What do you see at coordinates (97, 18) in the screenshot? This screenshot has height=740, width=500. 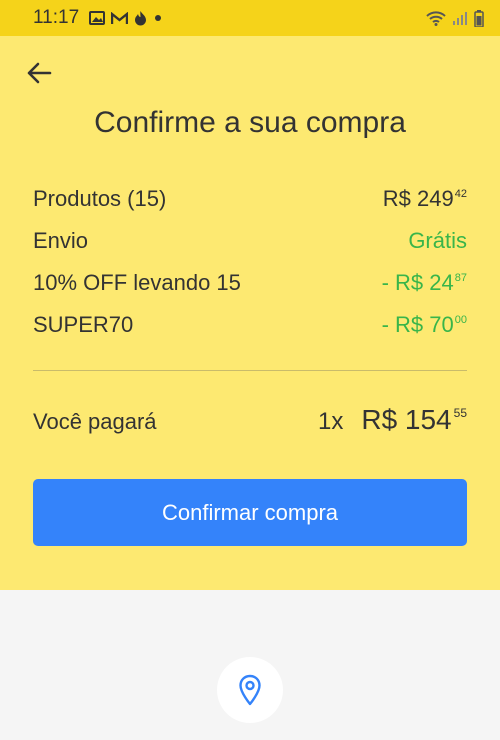 I see `image-icon` at bounding box center [97, 18].